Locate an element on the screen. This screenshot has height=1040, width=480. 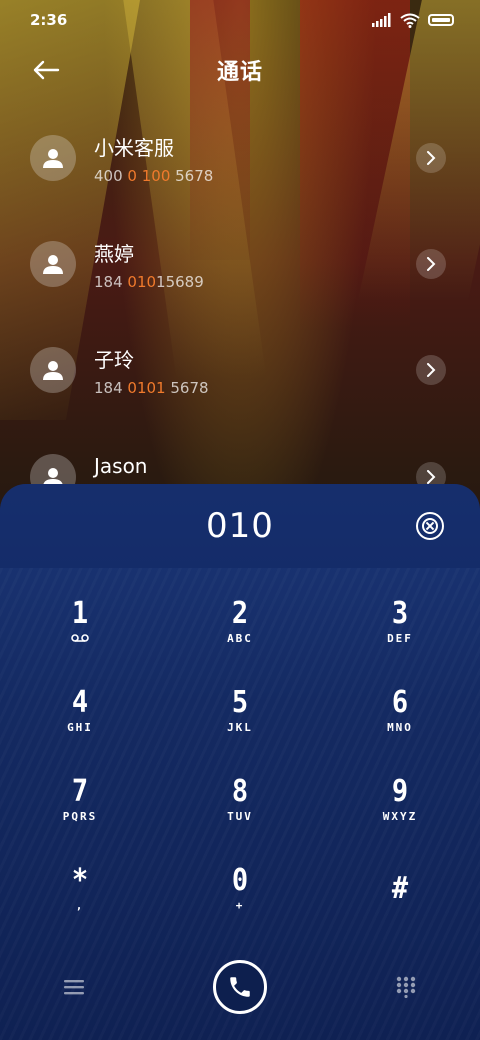
key-digit: 0 is located at coordinates (240, 880).